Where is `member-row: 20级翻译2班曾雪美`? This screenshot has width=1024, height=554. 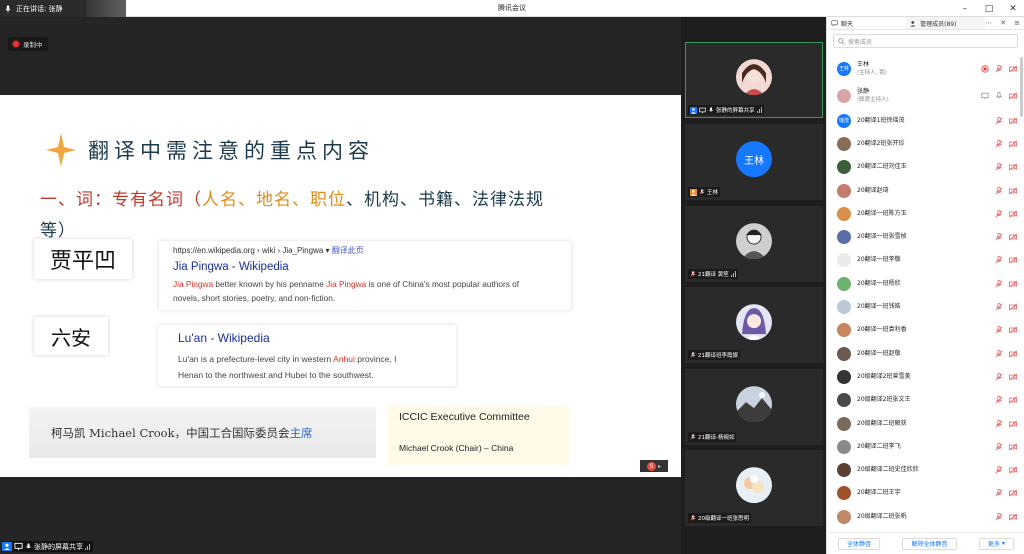 member-row: 20级翻译2班曾雪美 is located at coordinates (925, 376).